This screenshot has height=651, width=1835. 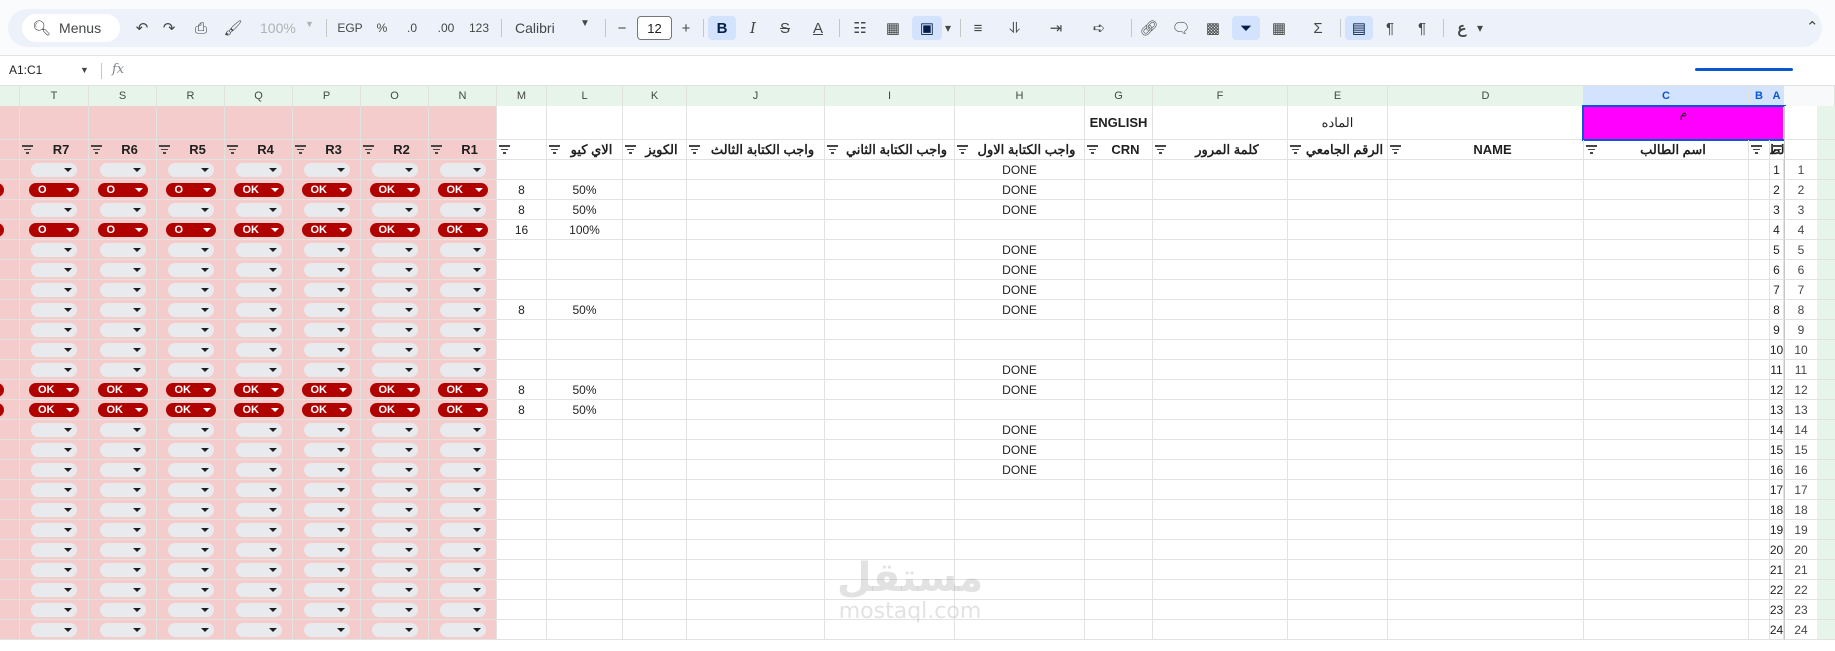 What do you see at coordinates (1486, 310) in the screenshot?
I see `cell-d8` at bounding box center [1486, 310].